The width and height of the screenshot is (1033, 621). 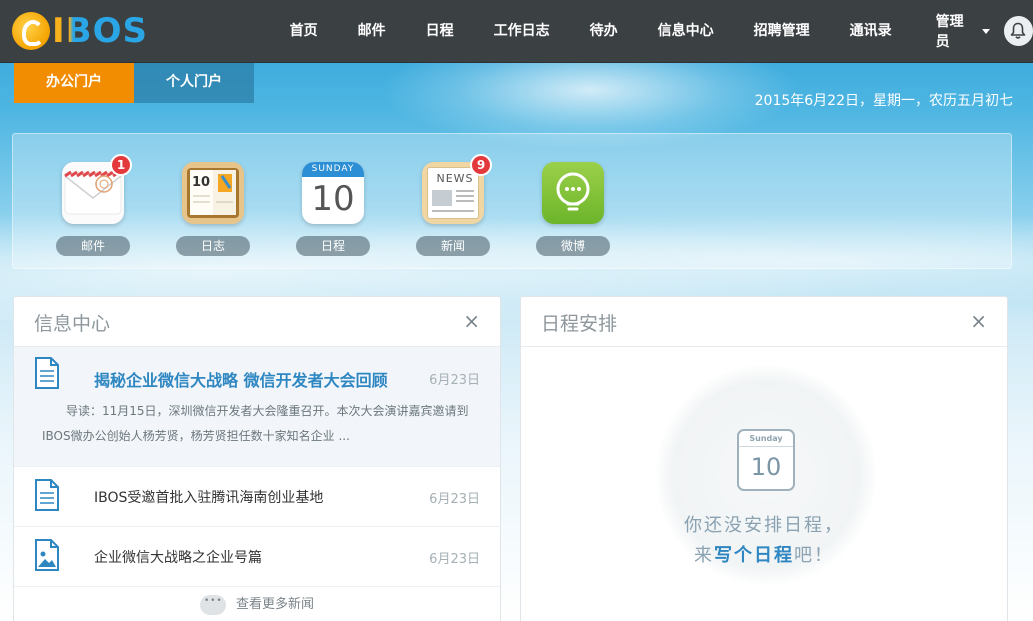 I want to click on featured-news-date: 6月23日, so click(x=454, y=380).